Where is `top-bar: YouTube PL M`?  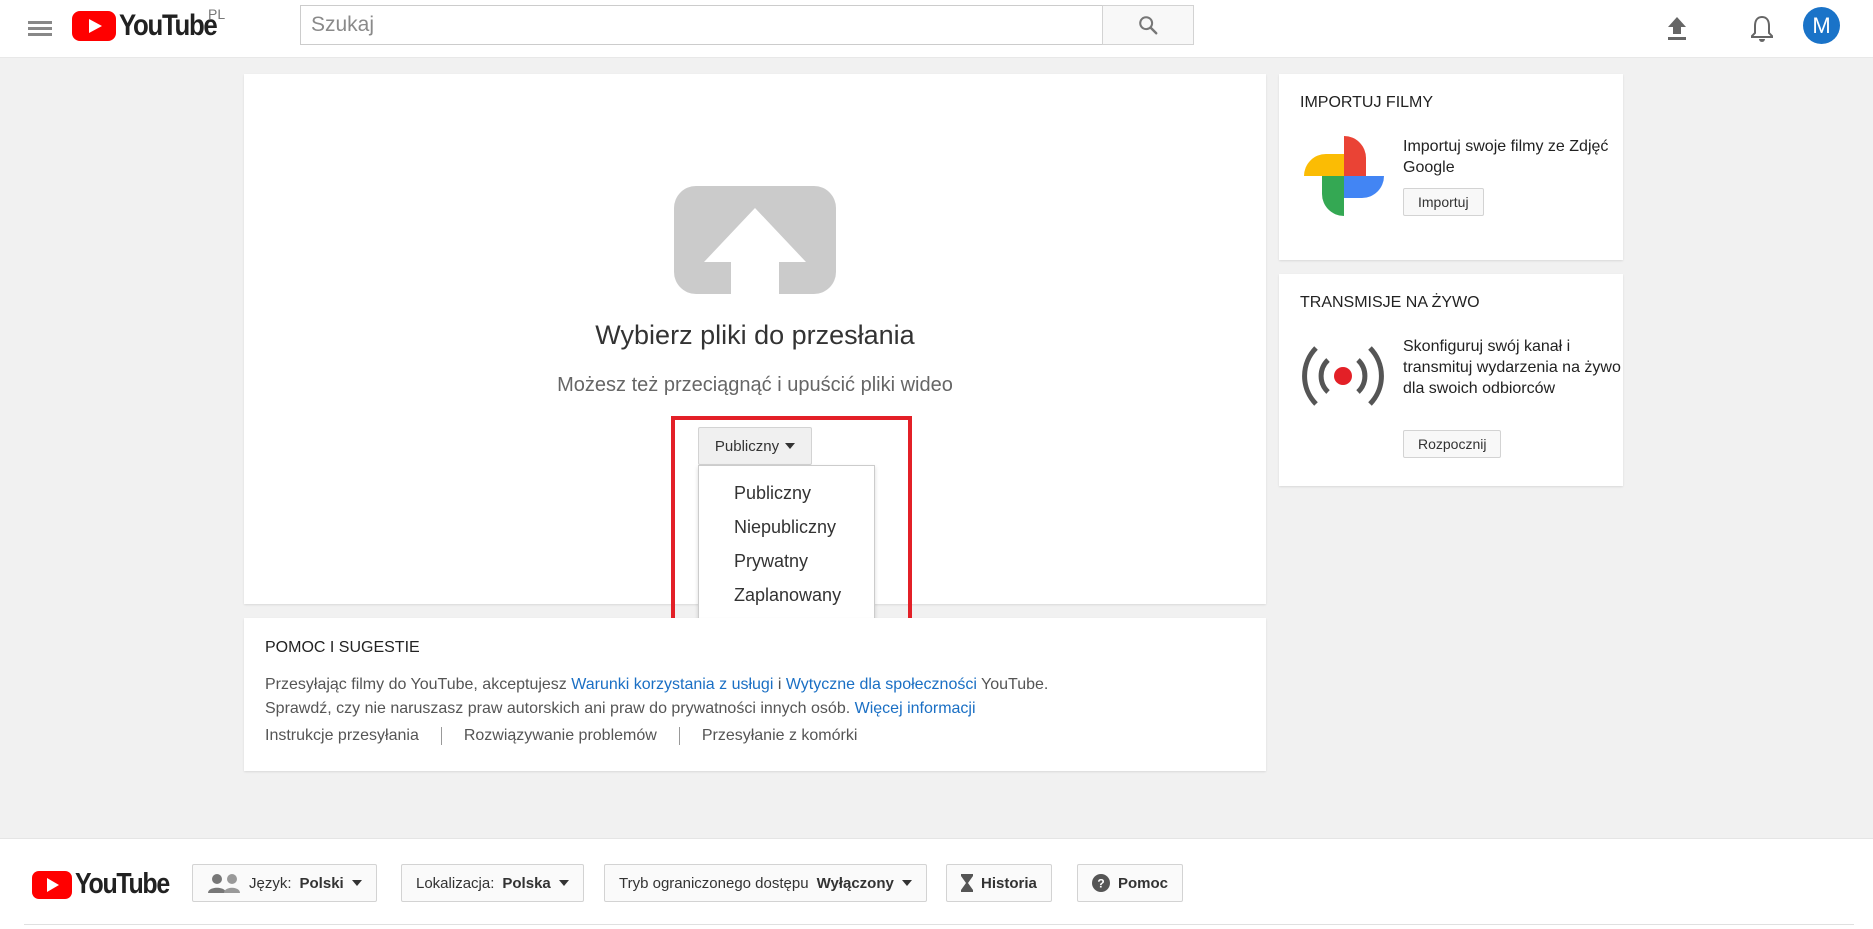
top-bar: YouTube PL M is located at coordinates (936, 29).